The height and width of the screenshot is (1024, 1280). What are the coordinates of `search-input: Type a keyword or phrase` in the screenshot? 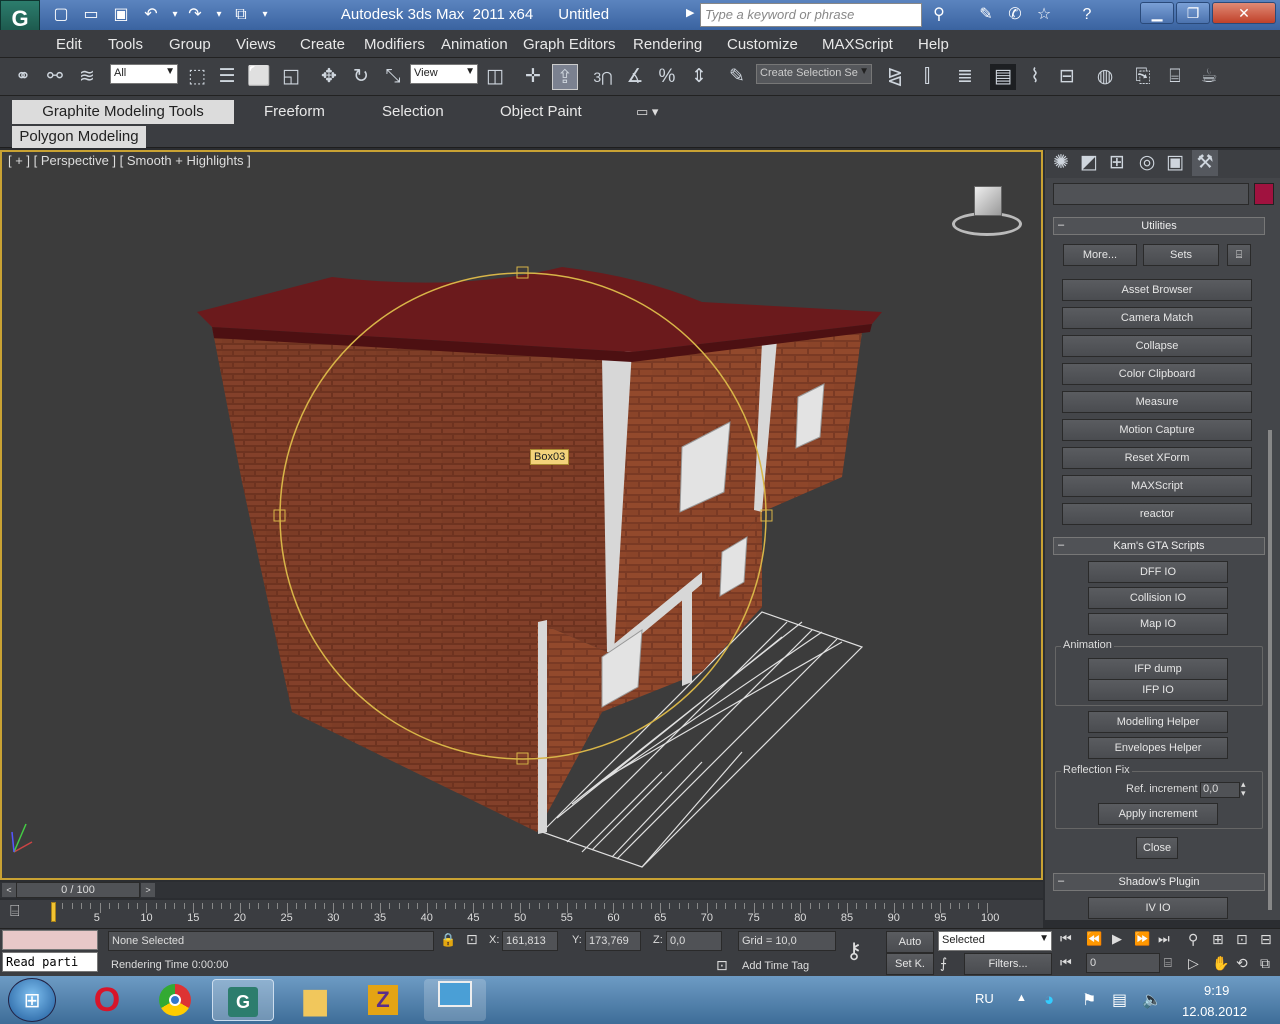 It's located at (811, 15).